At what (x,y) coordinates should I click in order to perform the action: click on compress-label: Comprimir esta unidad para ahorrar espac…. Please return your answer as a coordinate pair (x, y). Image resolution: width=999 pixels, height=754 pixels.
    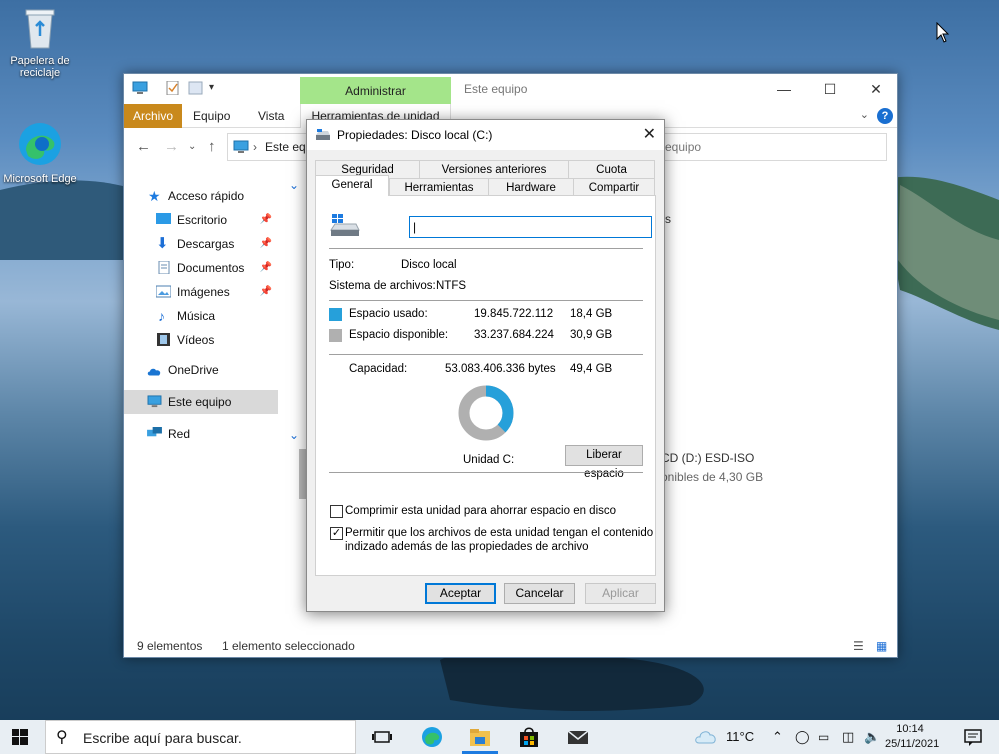
    Looking at the image, I should click on (480, 511).